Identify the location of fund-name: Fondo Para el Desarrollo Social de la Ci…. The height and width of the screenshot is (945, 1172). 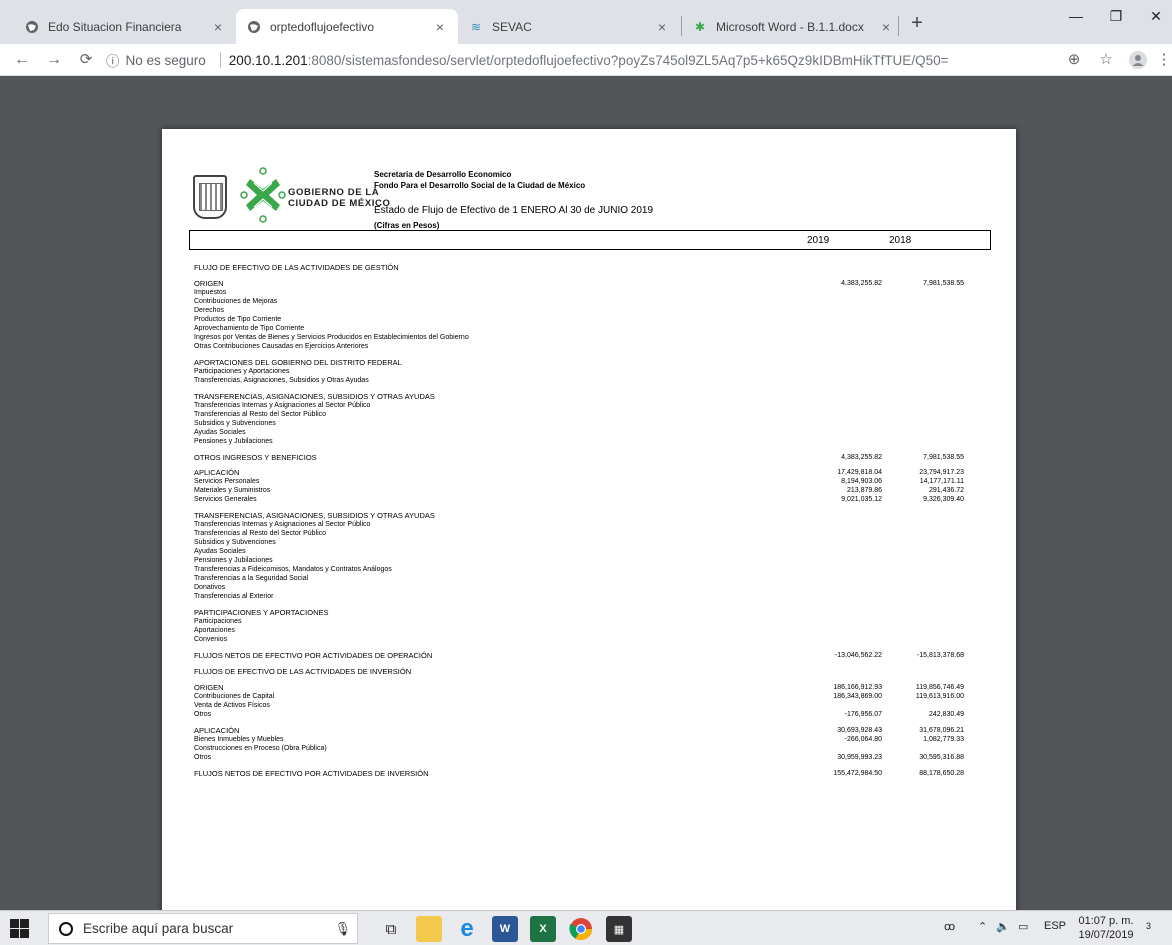
(480, 185).